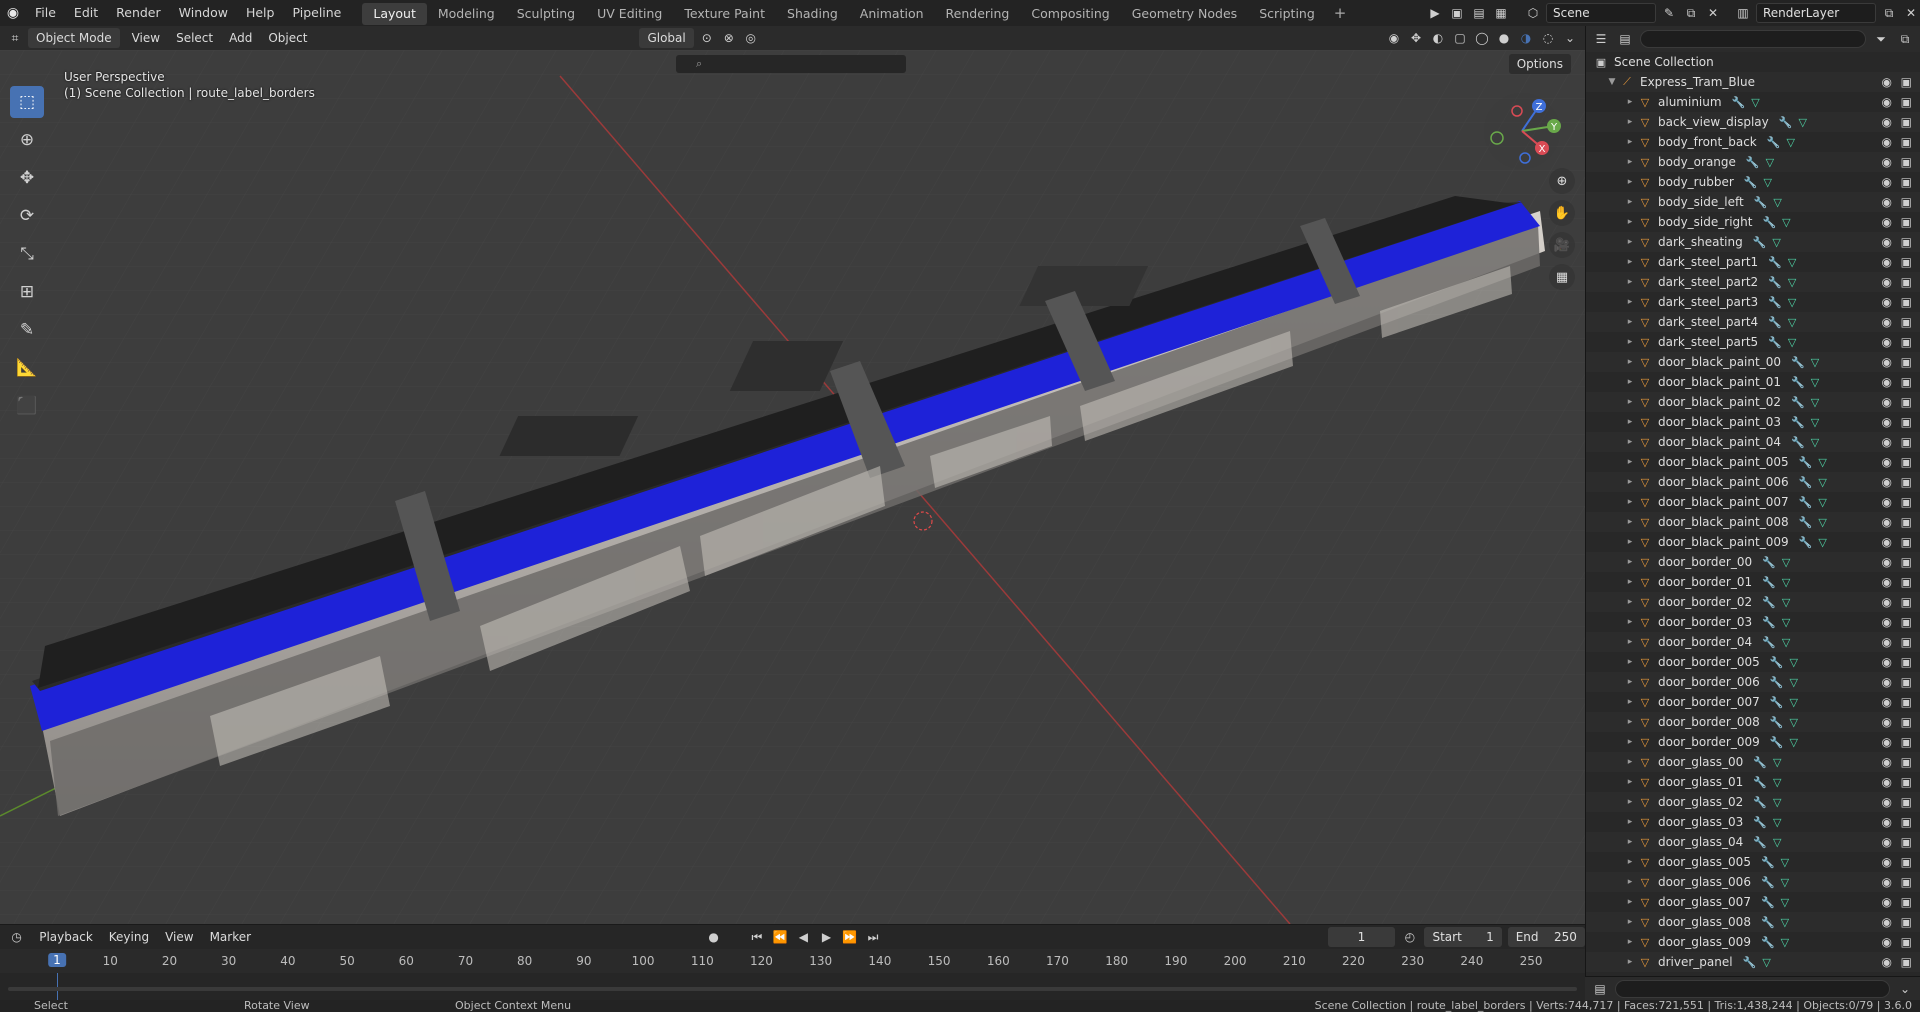 Image resolution: width=1920 pixels, height=1012 pixels. Describe the element at coordinates (1070, 14) in the screenshot. I see `tab-compositing: Compositing` at that location.